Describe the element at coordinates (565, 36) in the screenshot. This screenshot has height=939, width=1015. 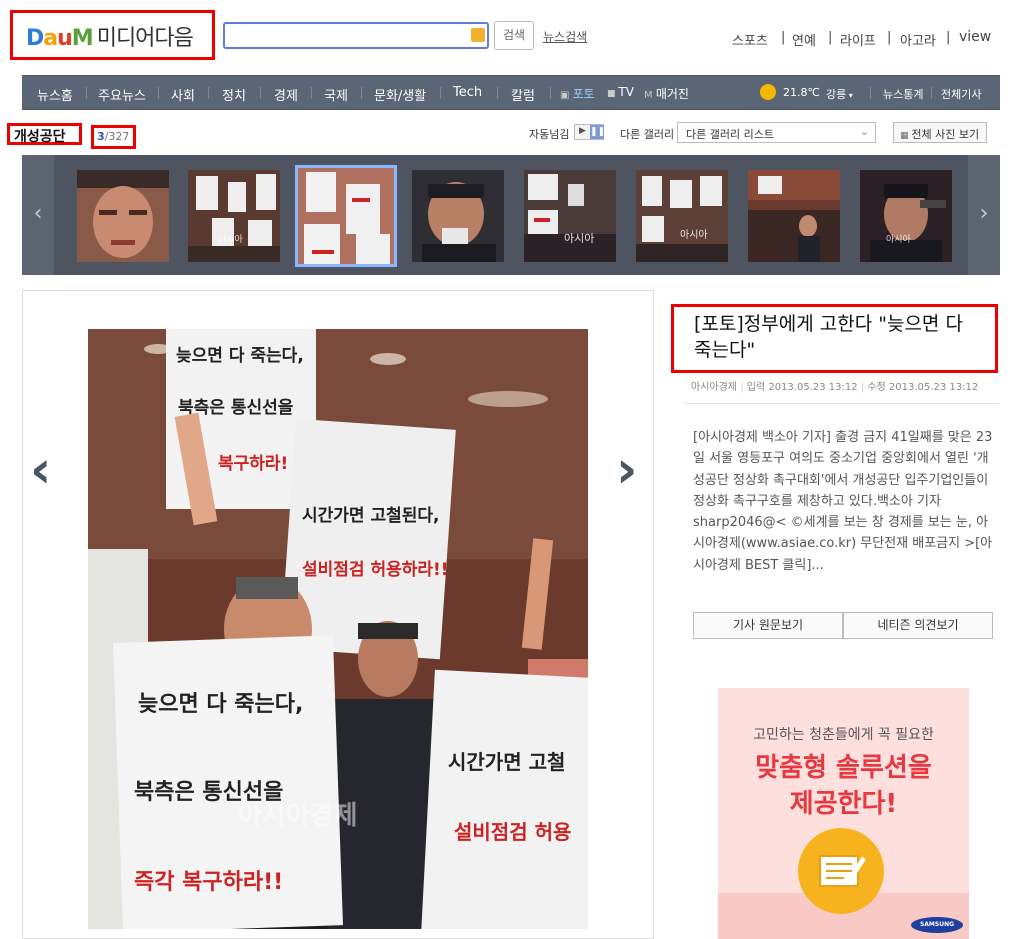
I see `news-search-link: 뉴스검색` at that location.